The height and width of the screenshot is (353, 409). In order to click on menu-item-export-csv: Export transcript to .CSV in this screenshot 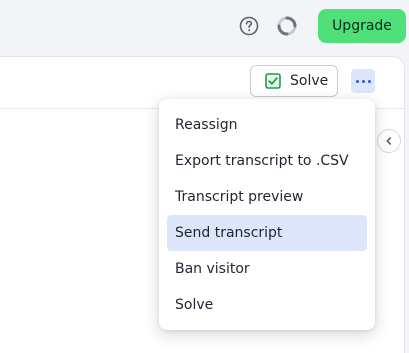, I will do `click(267, 161)`.